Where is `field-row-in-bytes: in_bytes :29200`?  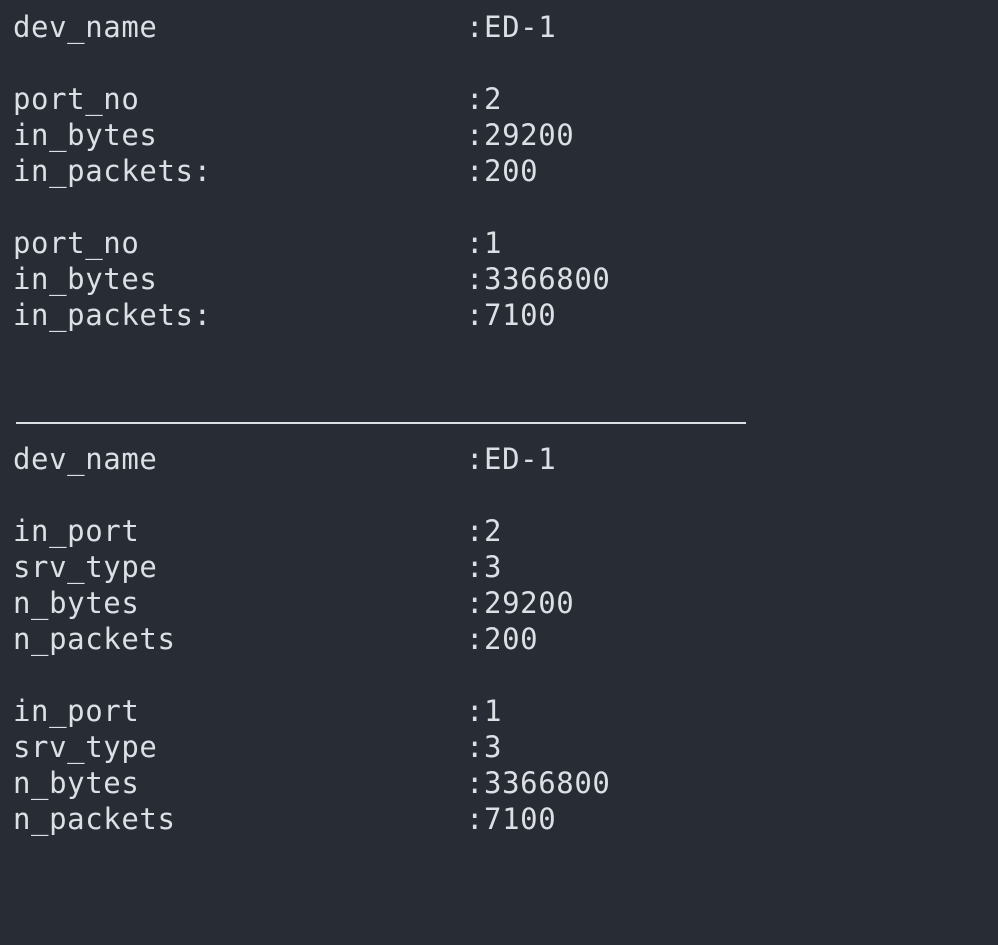
field-row-in-bytes: in_bytes :29200 is located at coordinates (503, 135).